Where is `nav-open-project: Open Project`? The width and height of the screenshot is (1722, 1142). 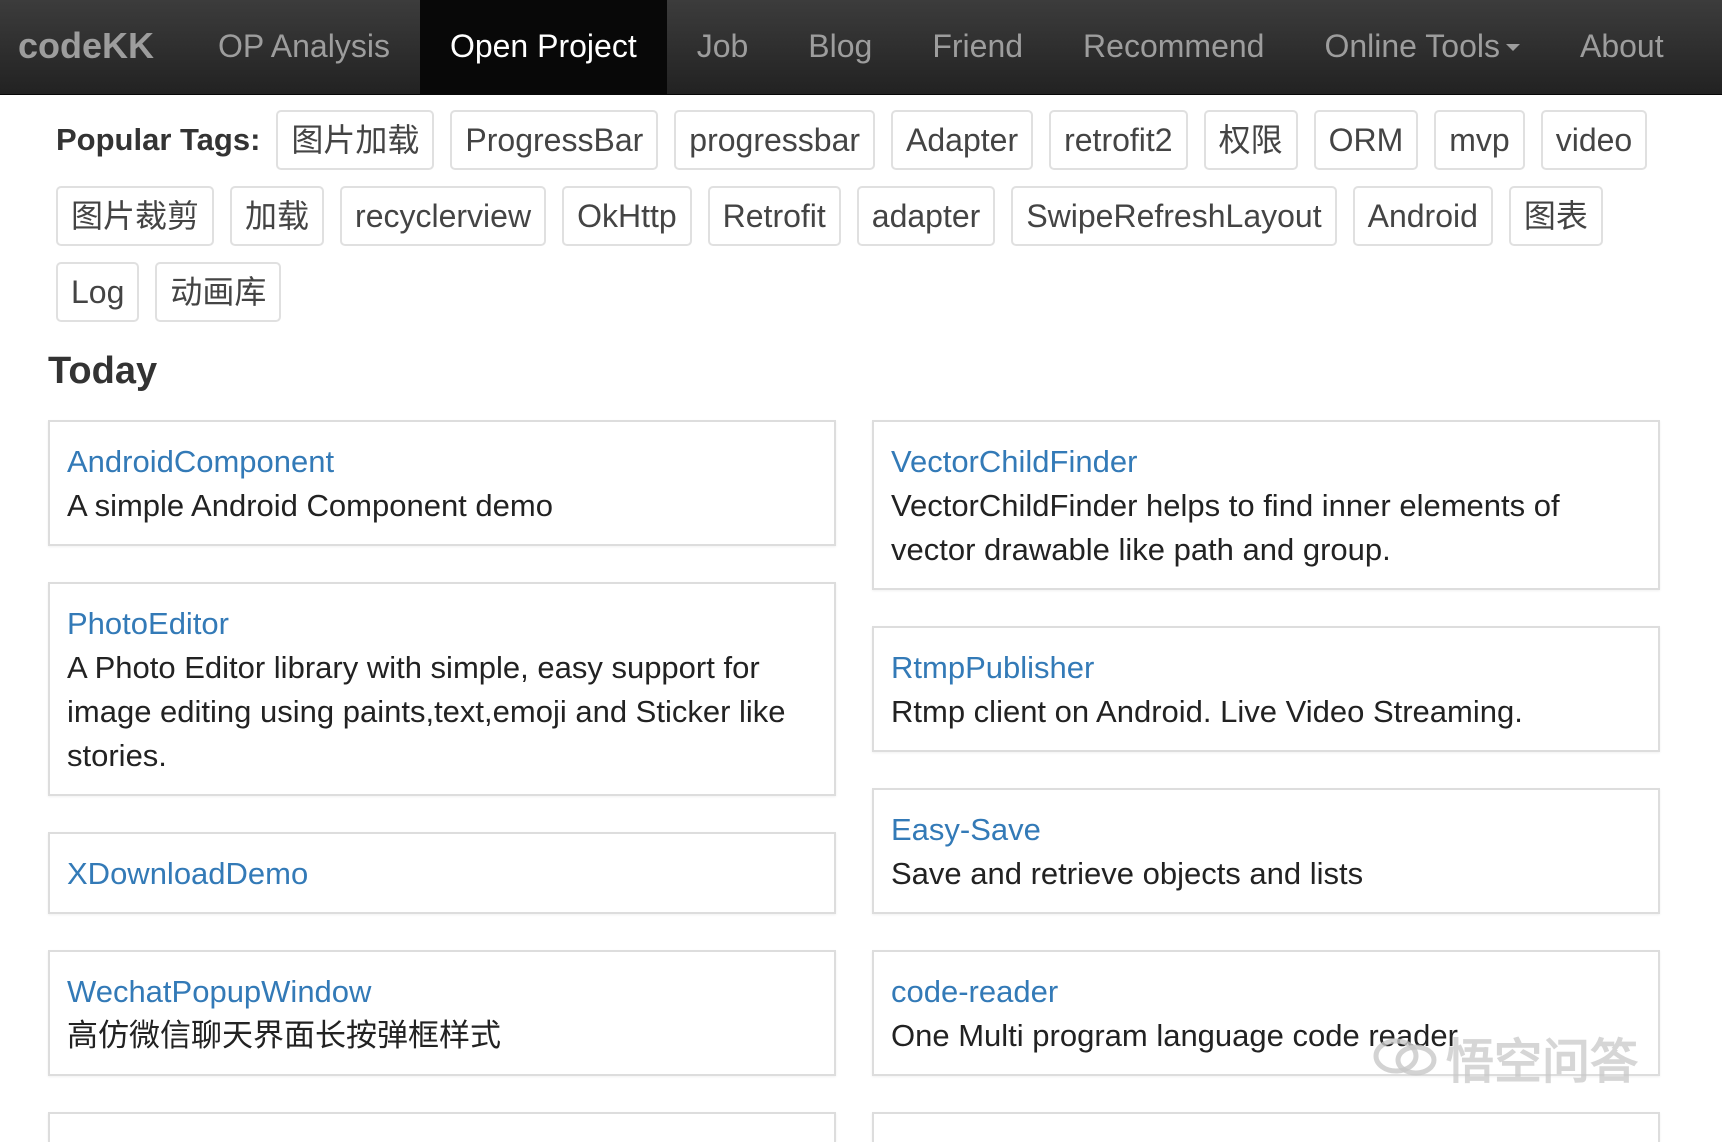
nav-open-project: Open Project is located at coordinates (543, 47).